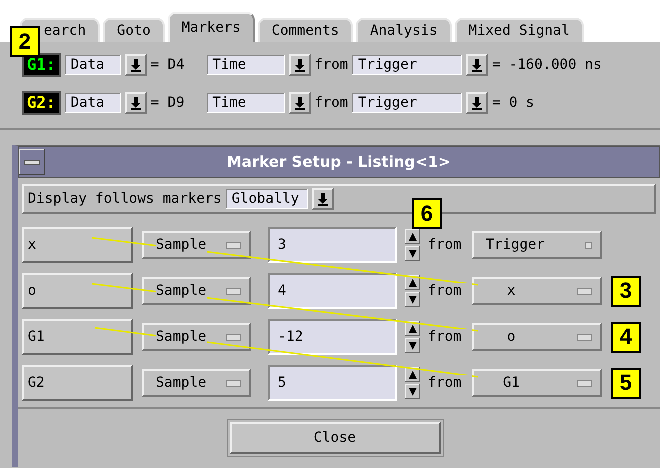  Describe the element at coordinates (77, 291) in the screenshot. I see `marker-name-button: o` at that location.